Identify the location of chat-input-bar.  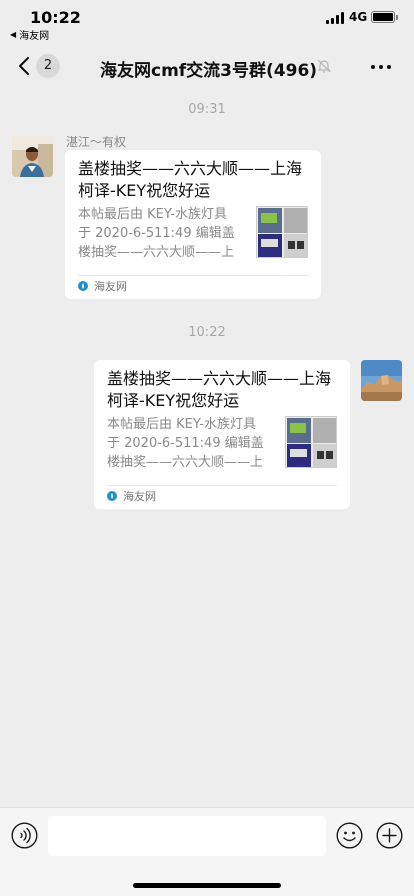
(207, 851).